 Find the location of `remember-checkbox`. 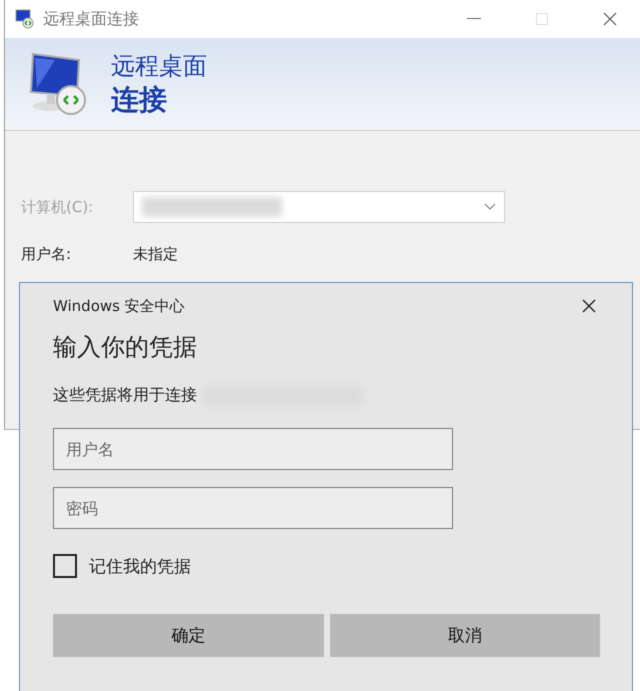

remember-checkbox is located at coordinates (65, 566).